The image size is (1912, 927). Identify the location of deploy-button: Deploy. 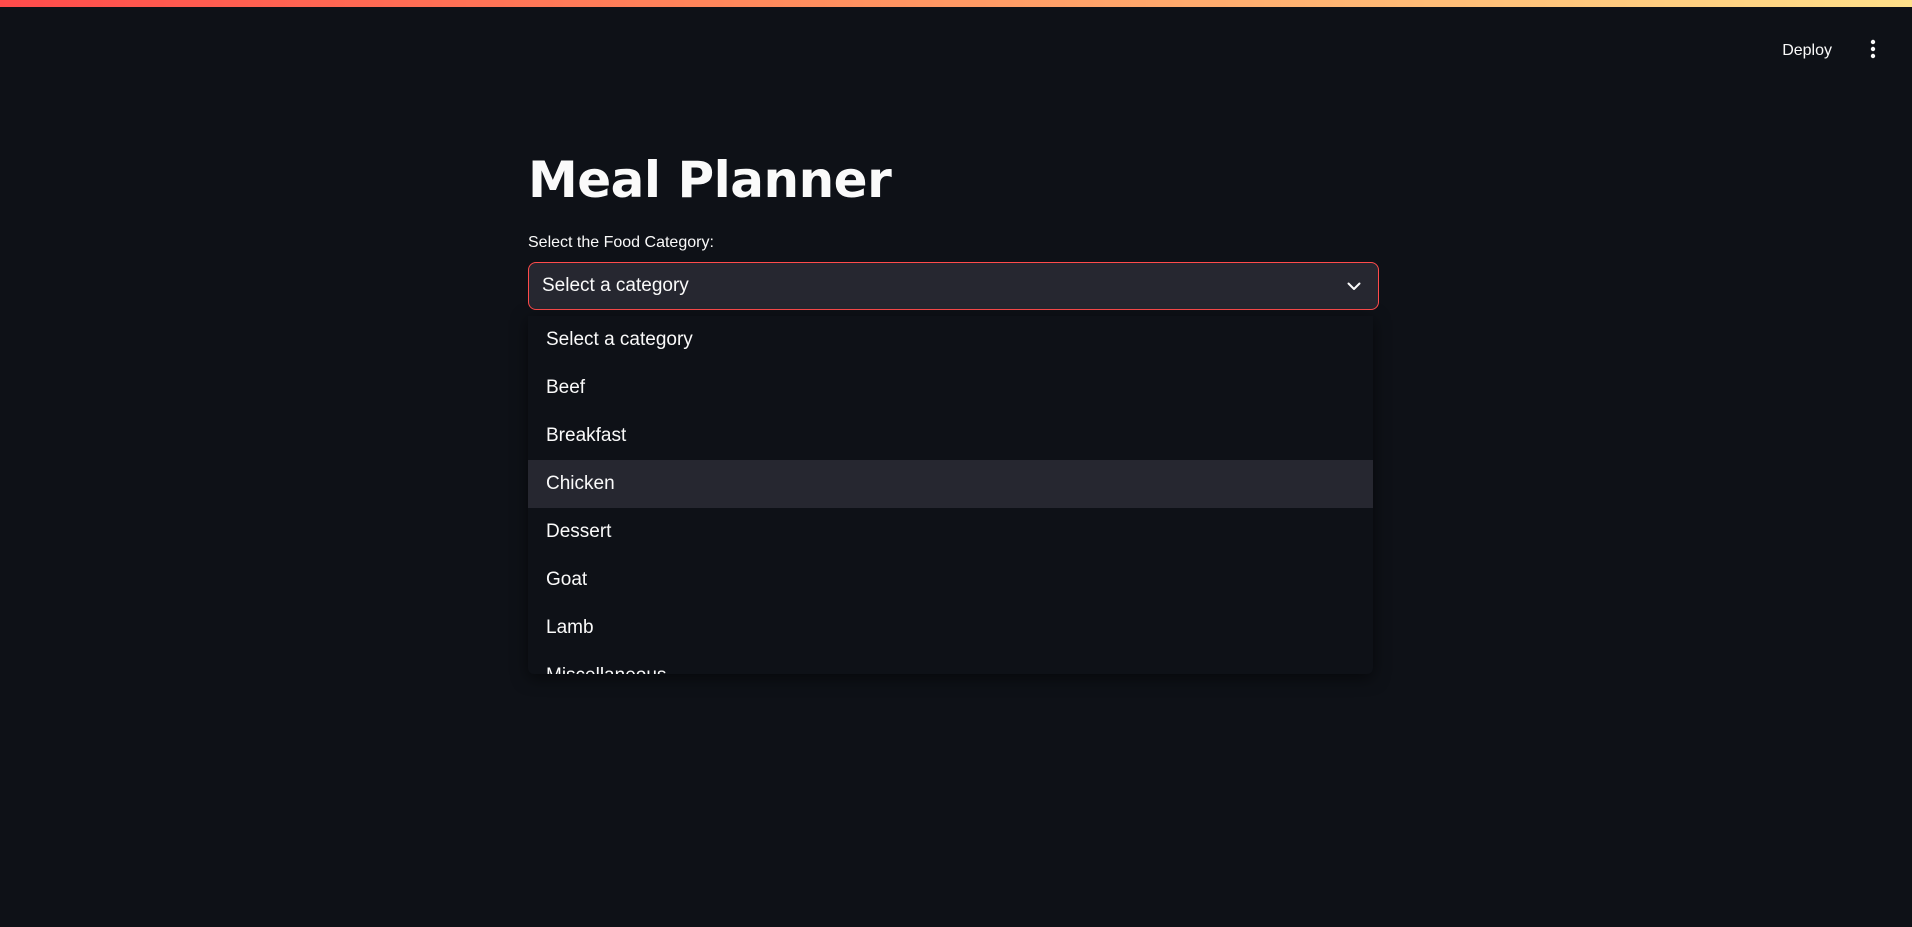
(1807, 51).